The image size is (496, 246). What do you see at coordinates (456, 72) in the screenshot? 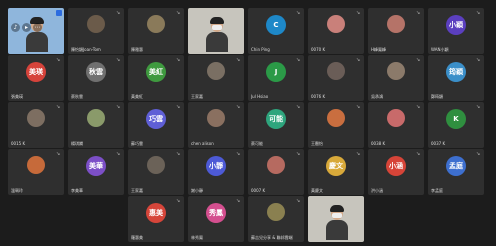
I see `avatar: 筠穎` at bounding box center [456, 72].